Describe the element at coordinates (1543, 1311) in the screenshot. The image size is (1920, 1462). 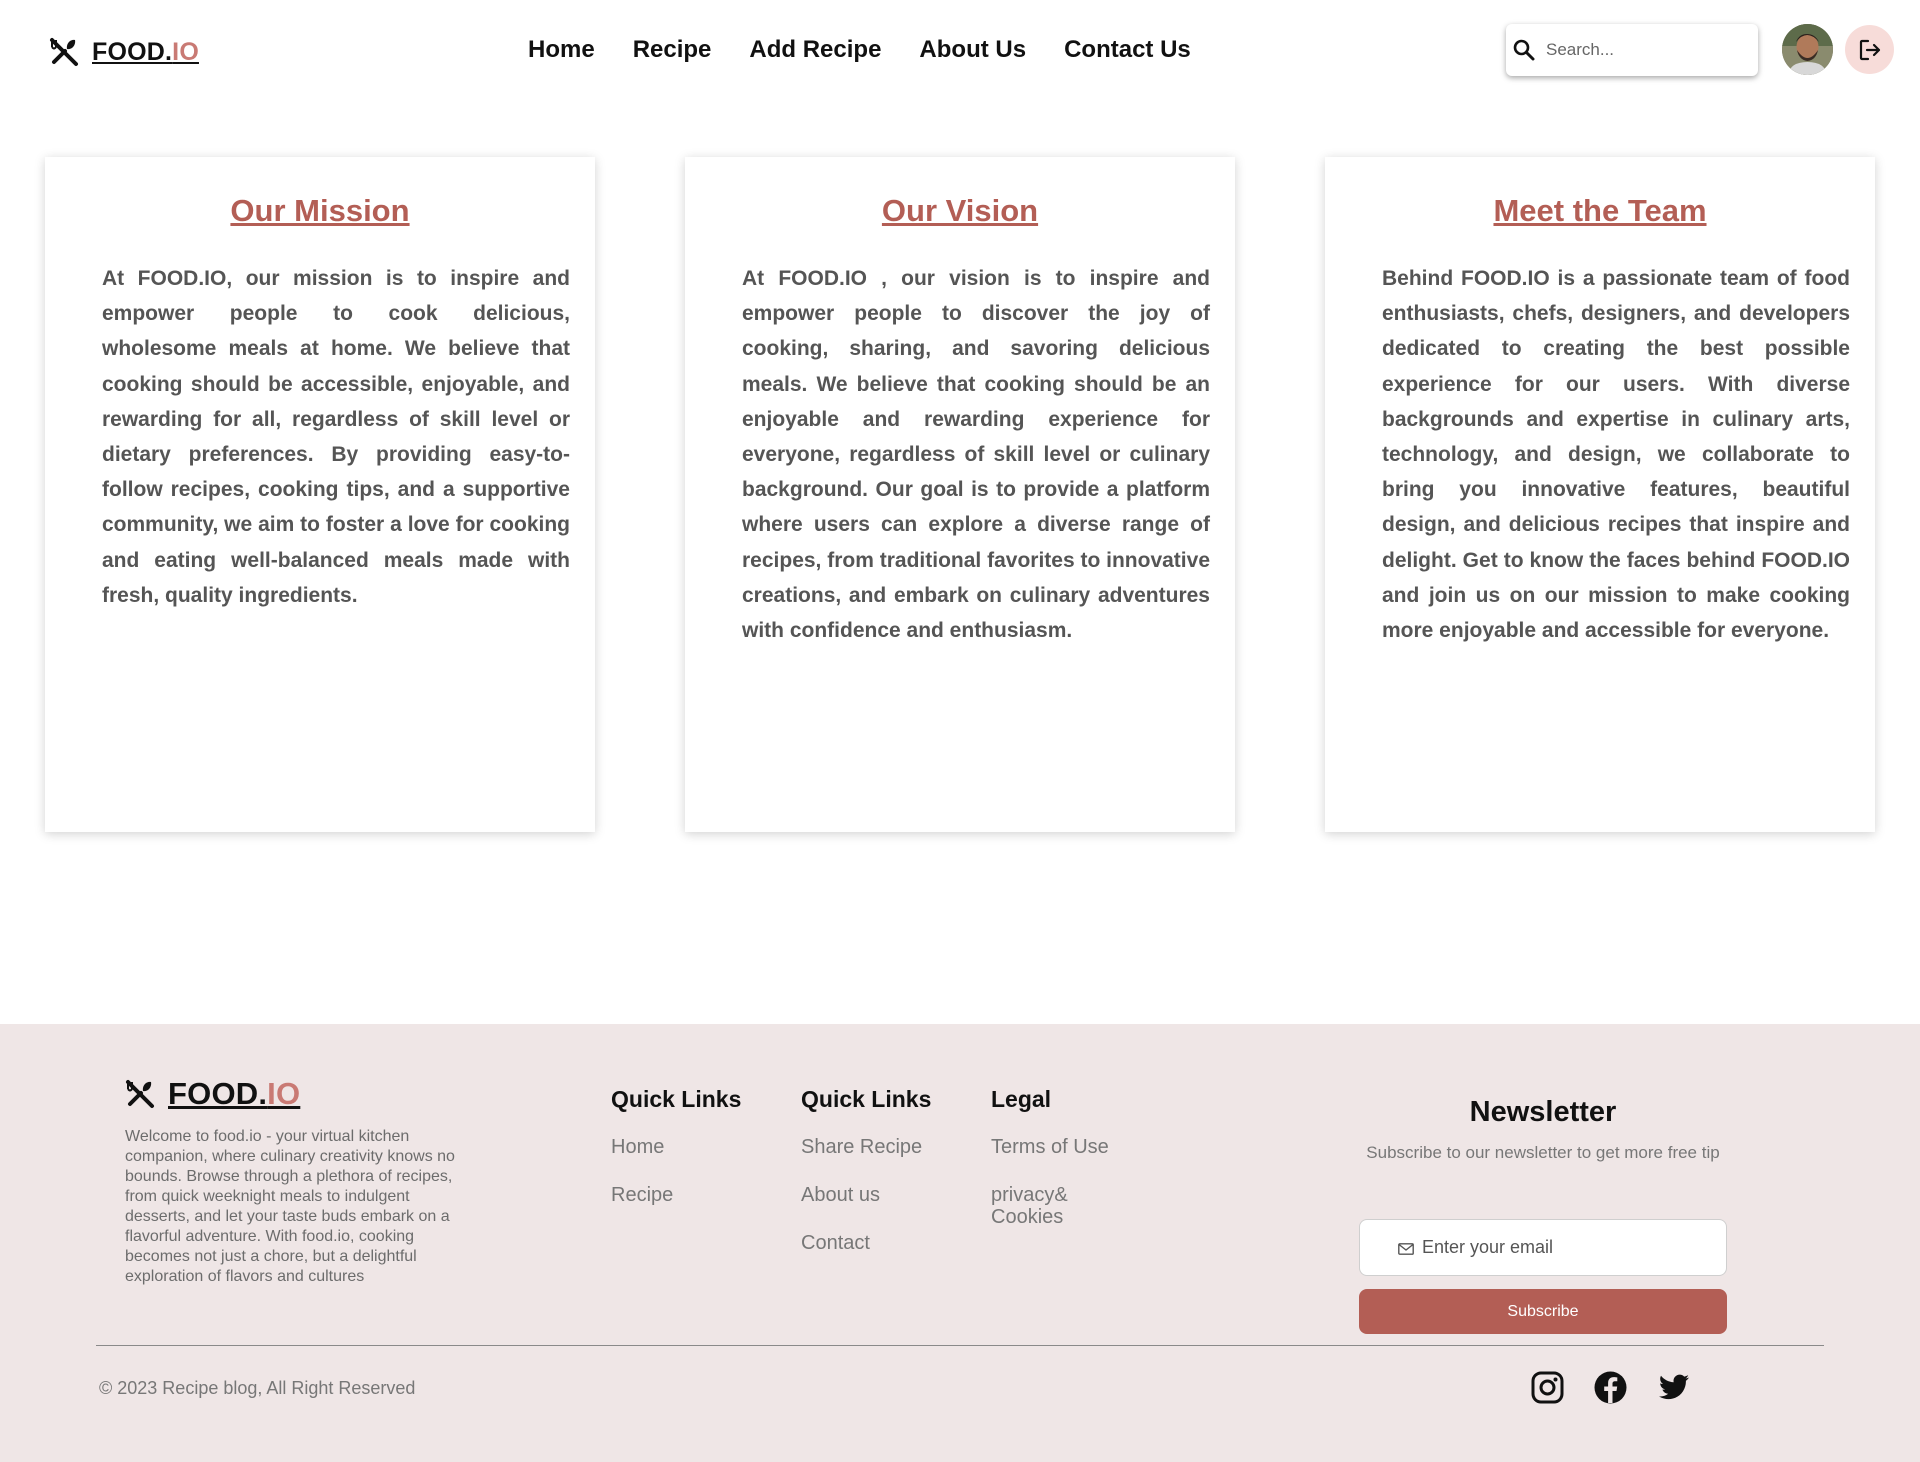
I see `subscribe-button: Subscribe` at that location.